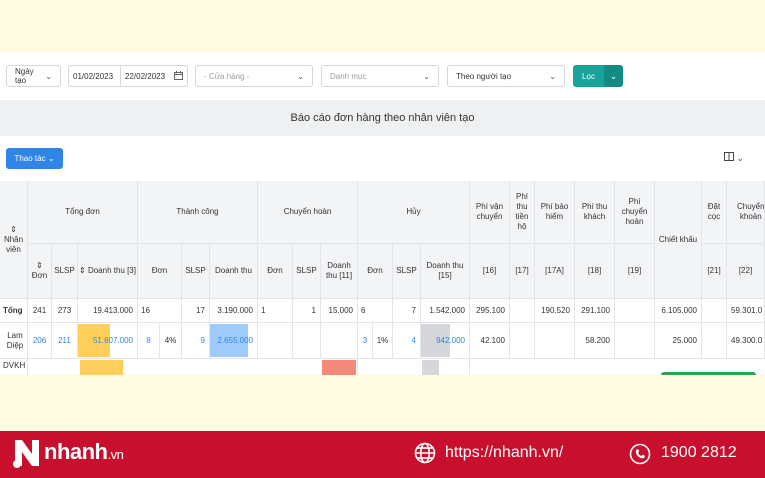 The height and width of the screenshot is (478, 765). What do you see at coordinates (65, 341) in the screenshot?
I see `row-slsp: 211` at bounding box center [65, 341].